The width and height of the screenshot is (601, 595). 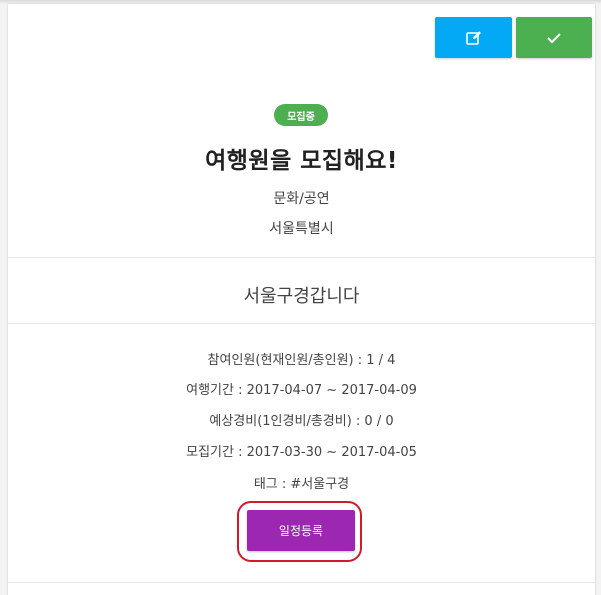 What do you see at coordinates (301, 421) in the screenshot?
I see `expected-cost-info: 예상경비(1인경비/총경비) : 0 / 0` at bounding box center [301, 421].